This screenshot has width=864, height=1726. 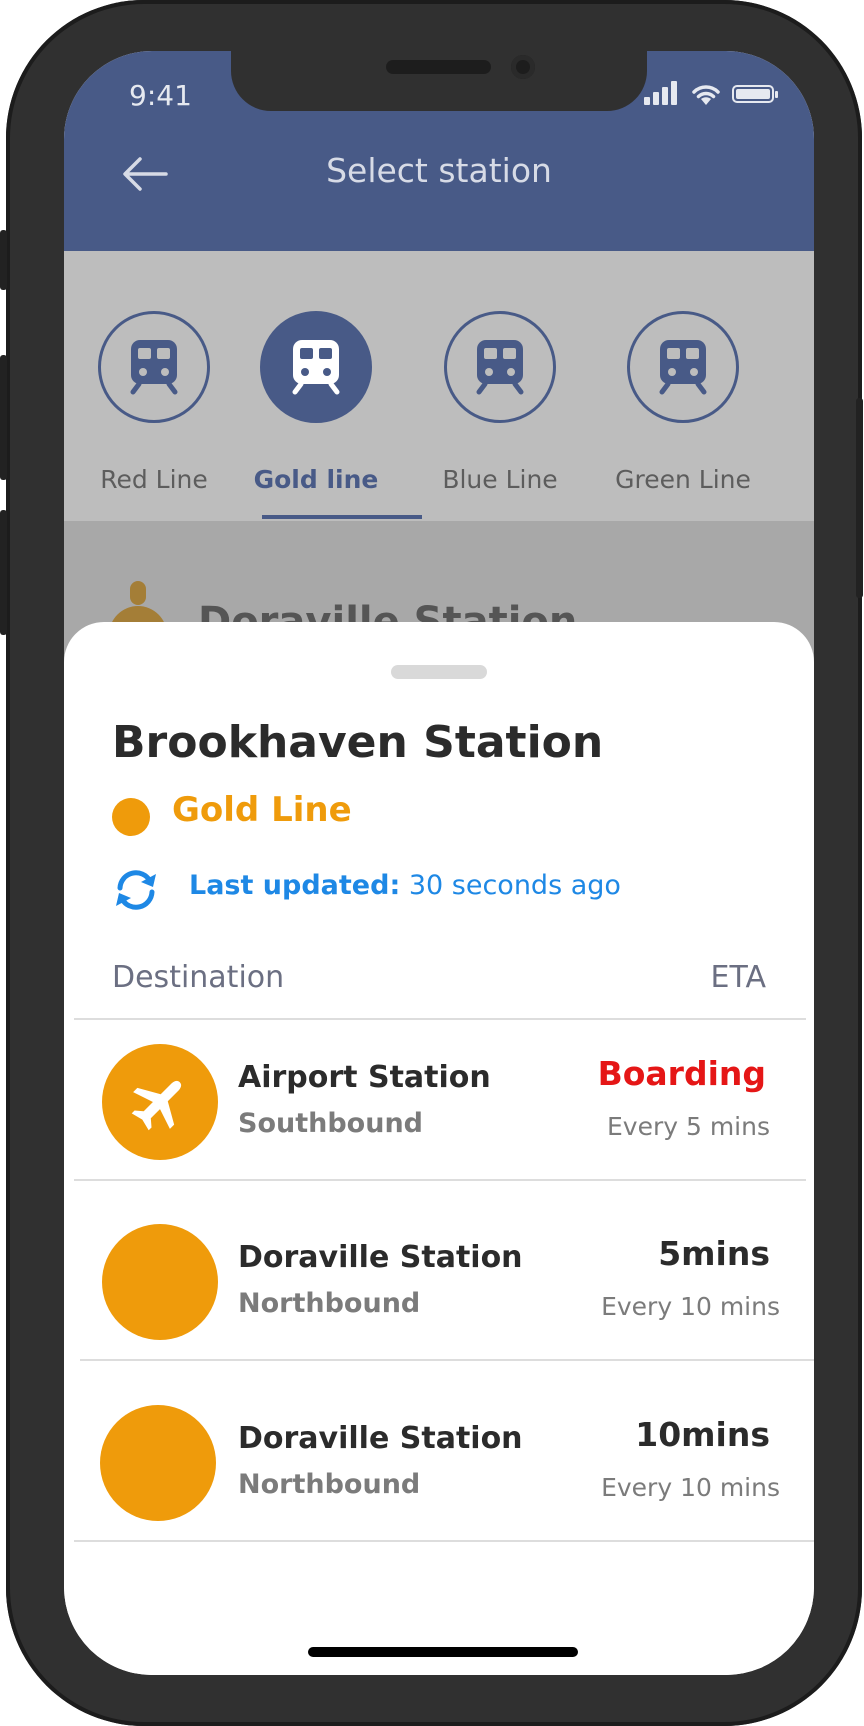 What do you see at coordinates (755, 94) in the screenshot?
I see `battery-icon` at bounding box center [755, 94].